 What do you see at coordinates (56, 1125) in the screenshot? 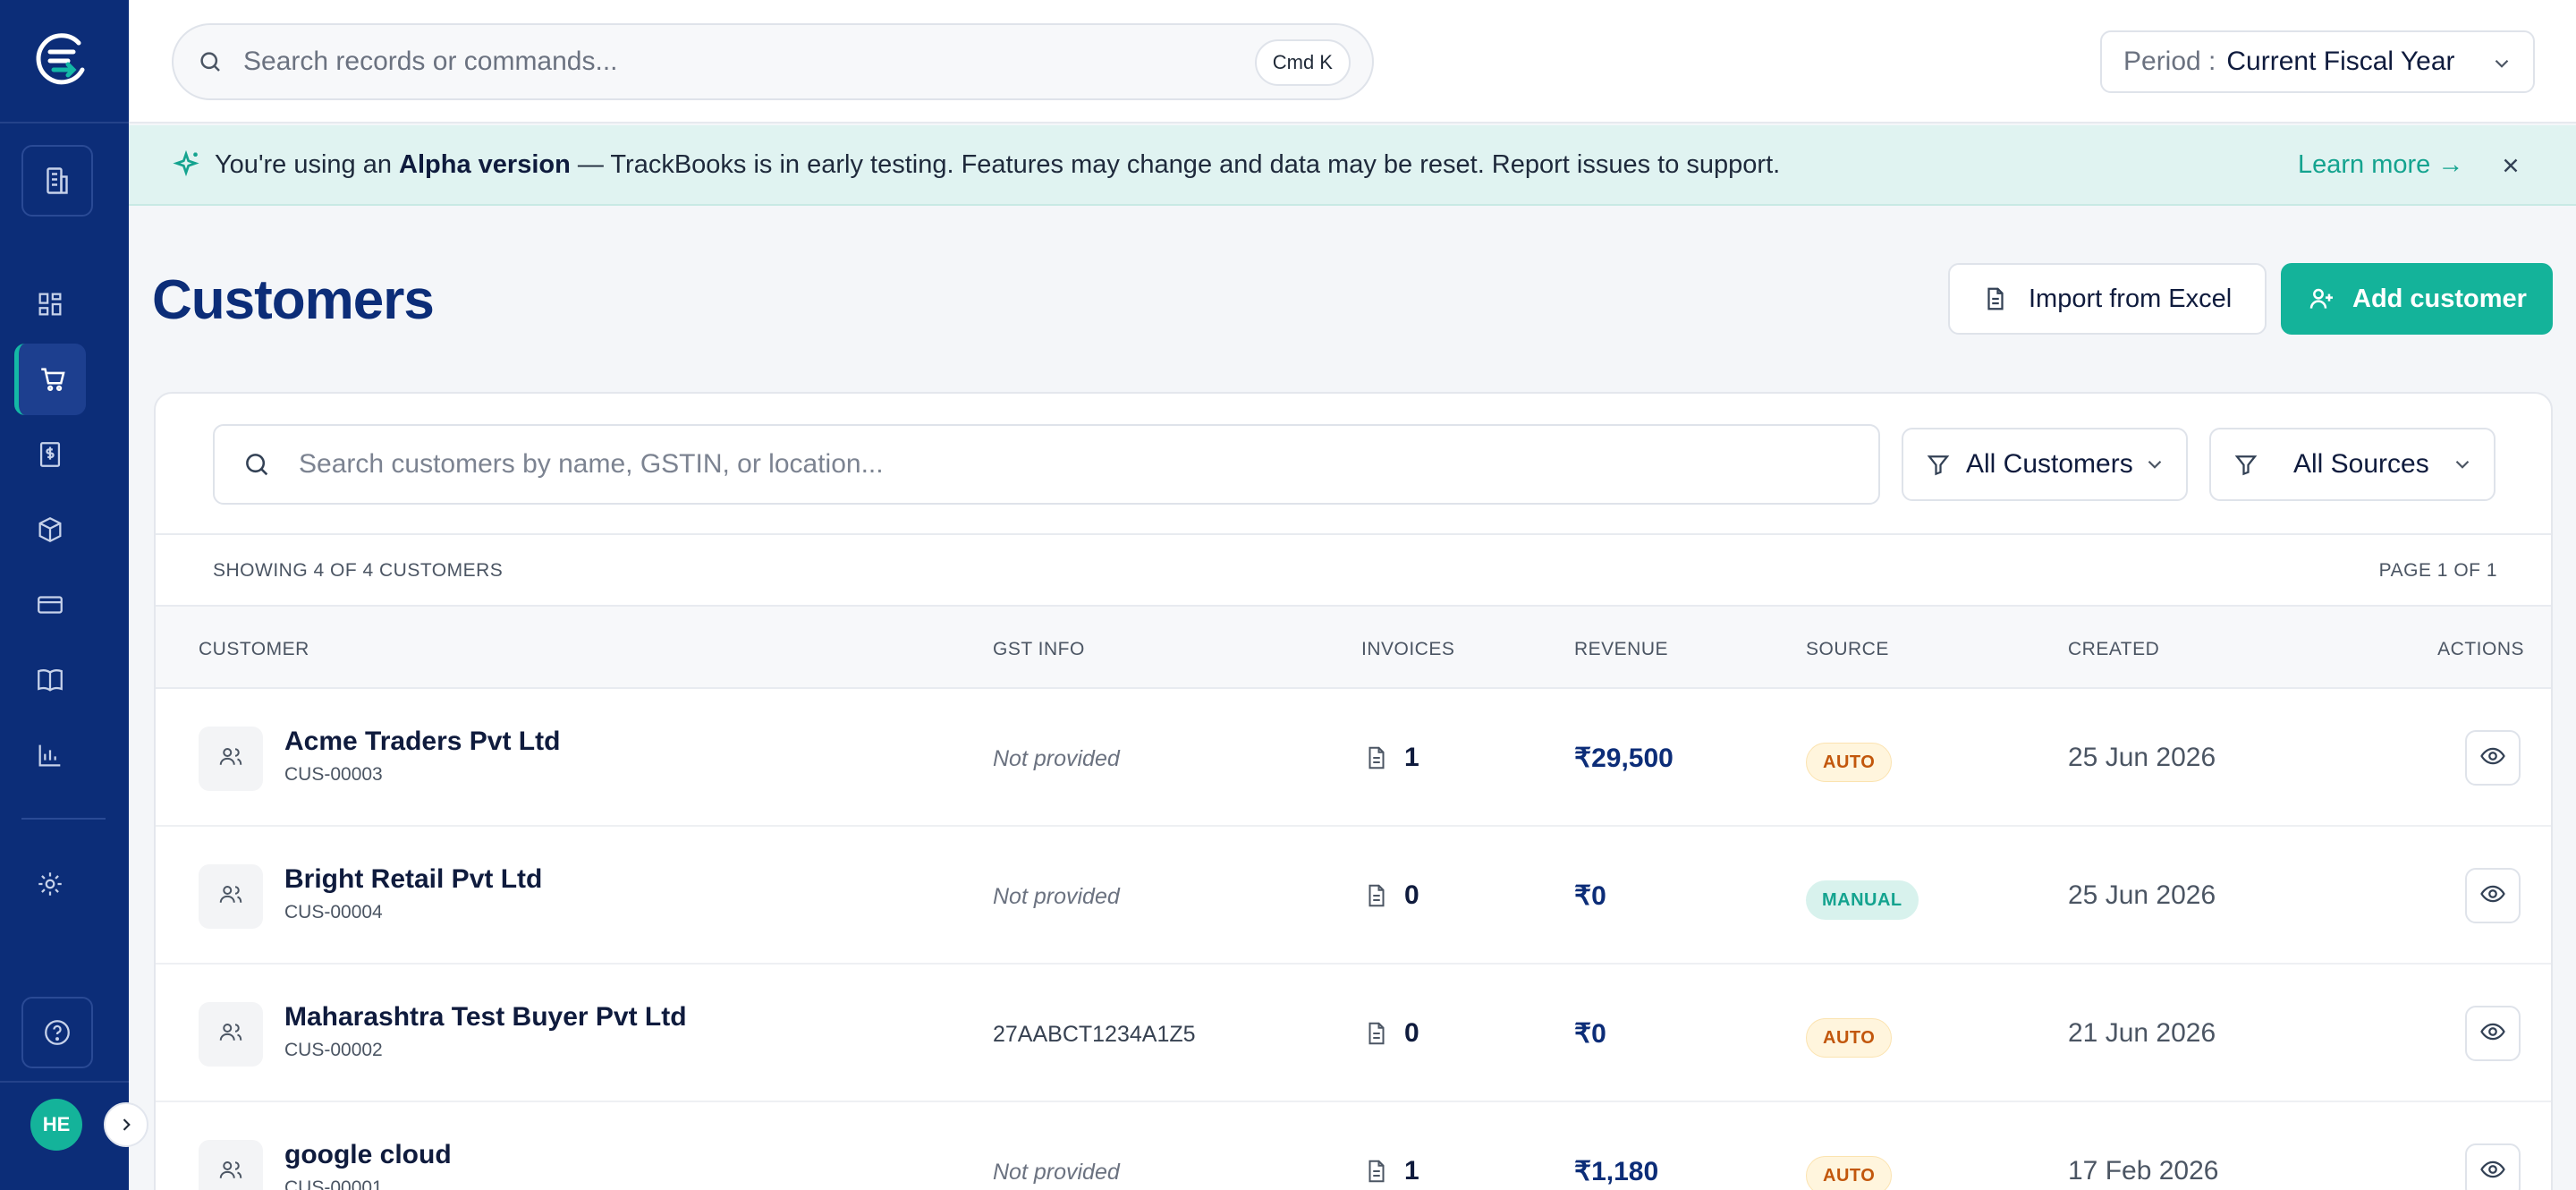
I see `user-avatar: HE` at bounding box center [56, 1125].